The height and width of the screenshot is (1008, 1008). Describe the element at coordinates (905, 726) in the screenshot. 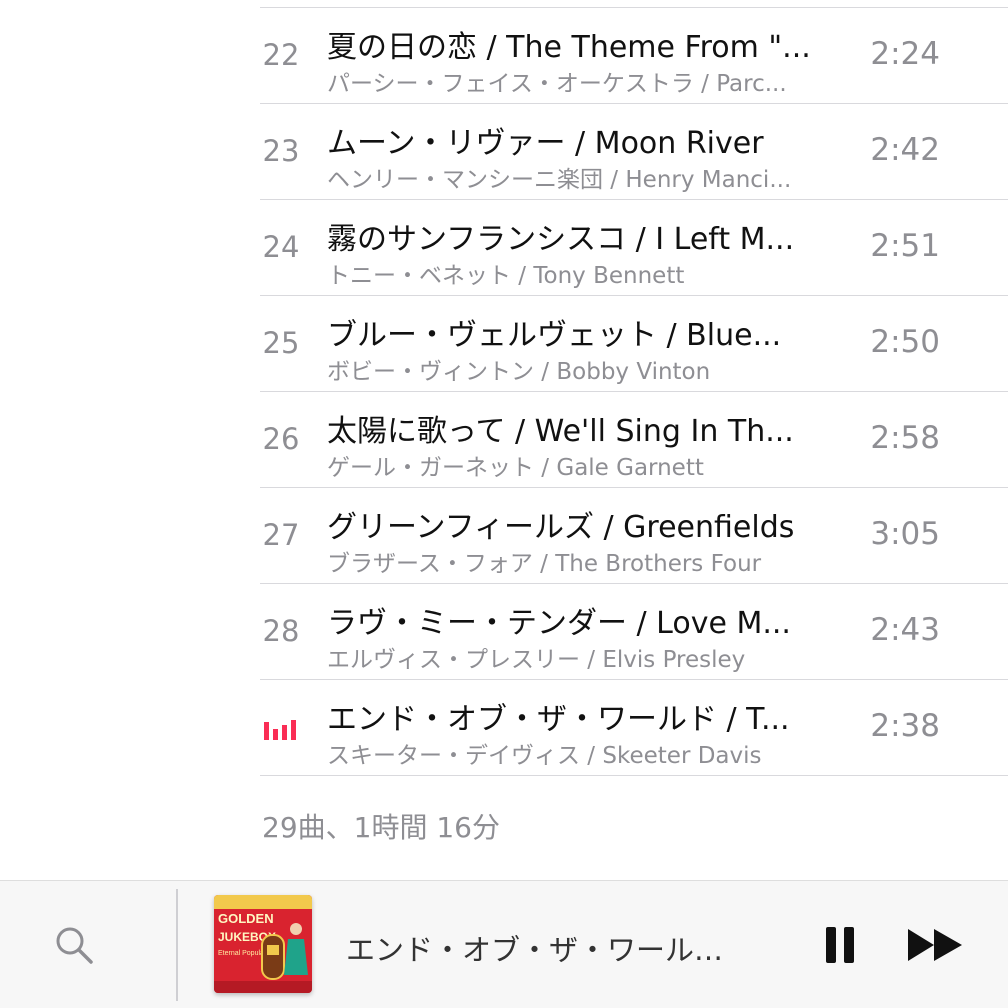

I see `track-duration: 2:38` at that location.